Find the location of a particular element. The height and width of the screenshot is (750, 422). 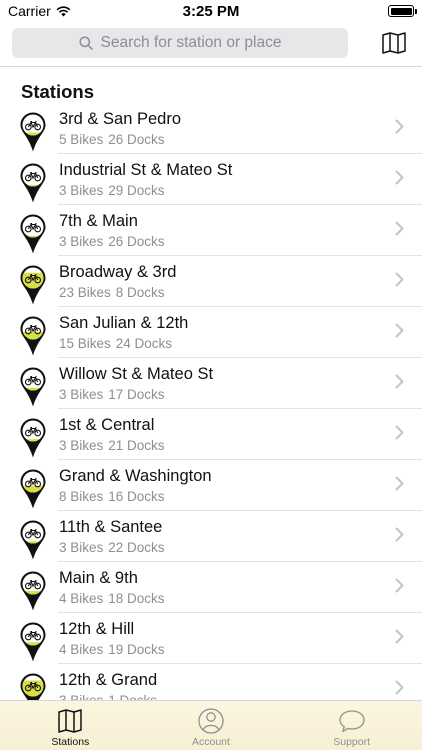

tab-account: Account is located at coordinates (211, 729).